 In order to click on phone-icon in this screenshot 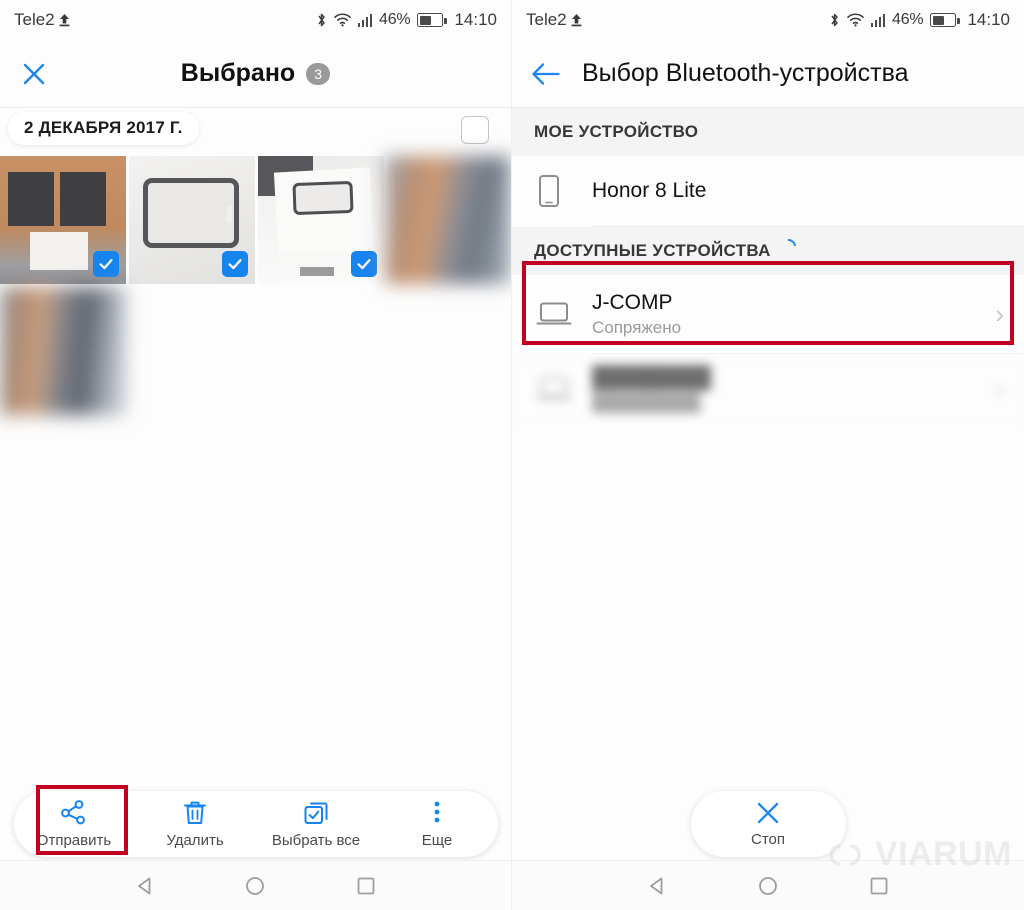, I will do `click(564, 191)`.